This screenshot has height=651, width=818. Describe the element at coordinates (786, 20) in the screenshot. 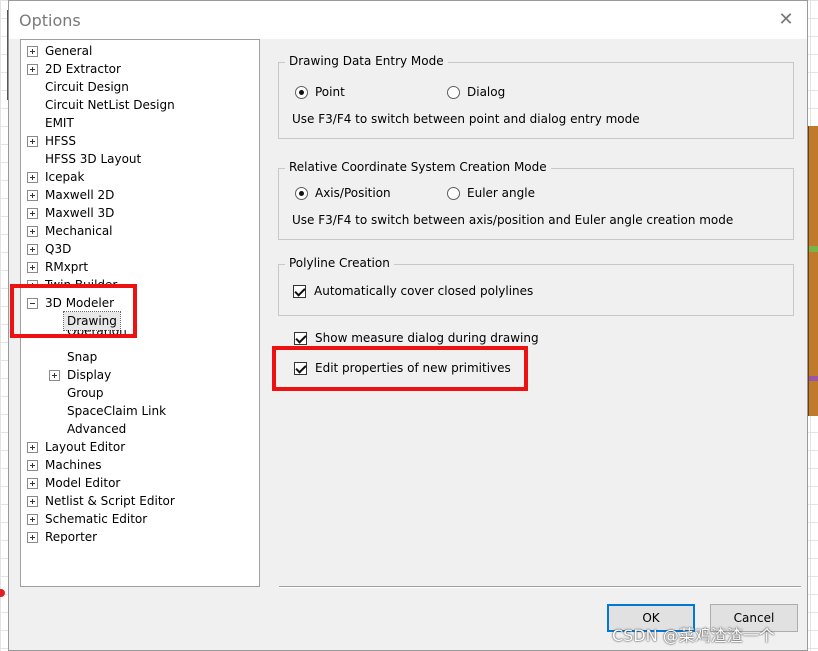

I see `close-icon: ✕` at that location.